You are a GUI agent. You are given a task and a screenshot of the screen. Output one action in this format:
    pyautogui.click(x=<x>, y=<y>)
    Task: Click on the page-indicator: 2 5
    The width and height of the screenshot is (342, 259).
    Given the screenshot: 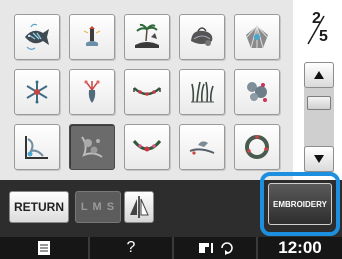 What is the action you would take?
    pyautogui.click(x=316, y=29)
    